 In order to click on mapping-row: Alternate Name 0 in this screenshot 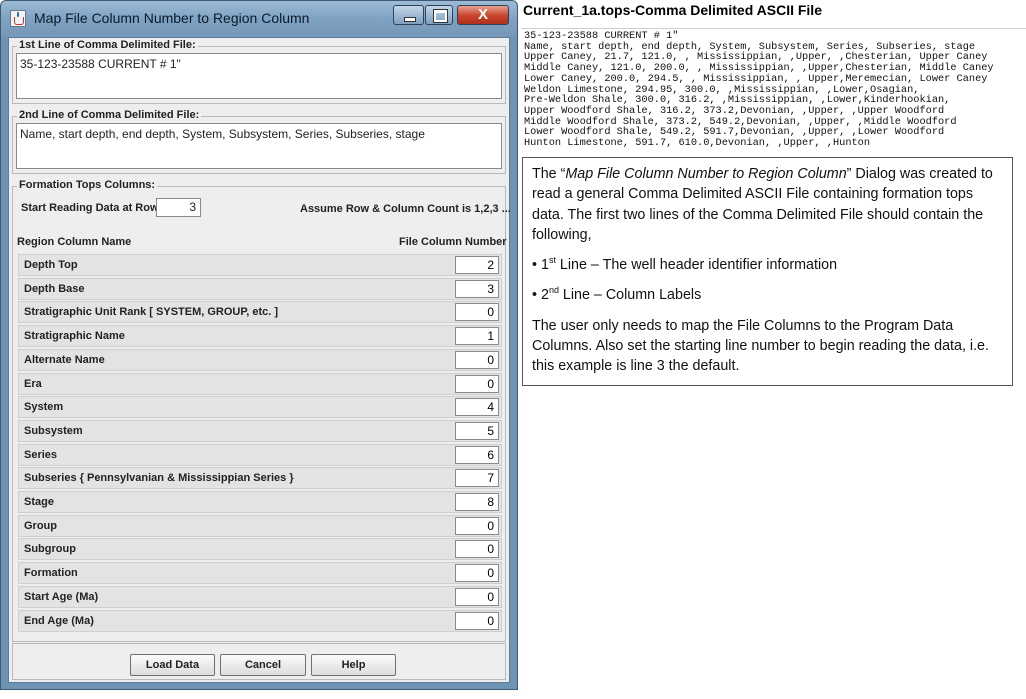, I will do `click(260, 359)`.